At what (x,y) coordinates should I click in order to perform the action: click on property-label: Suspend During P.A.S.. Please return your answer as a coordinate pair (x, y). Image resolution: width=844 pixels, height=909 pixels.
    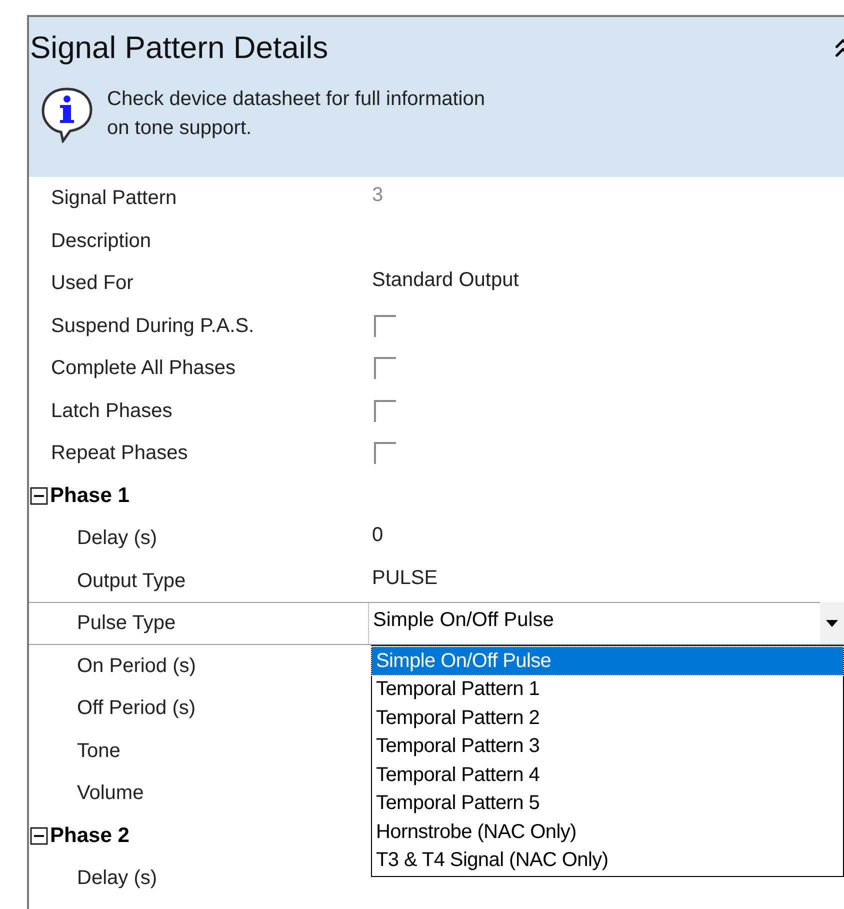
    Looking at the image, I should click on (152, 326).